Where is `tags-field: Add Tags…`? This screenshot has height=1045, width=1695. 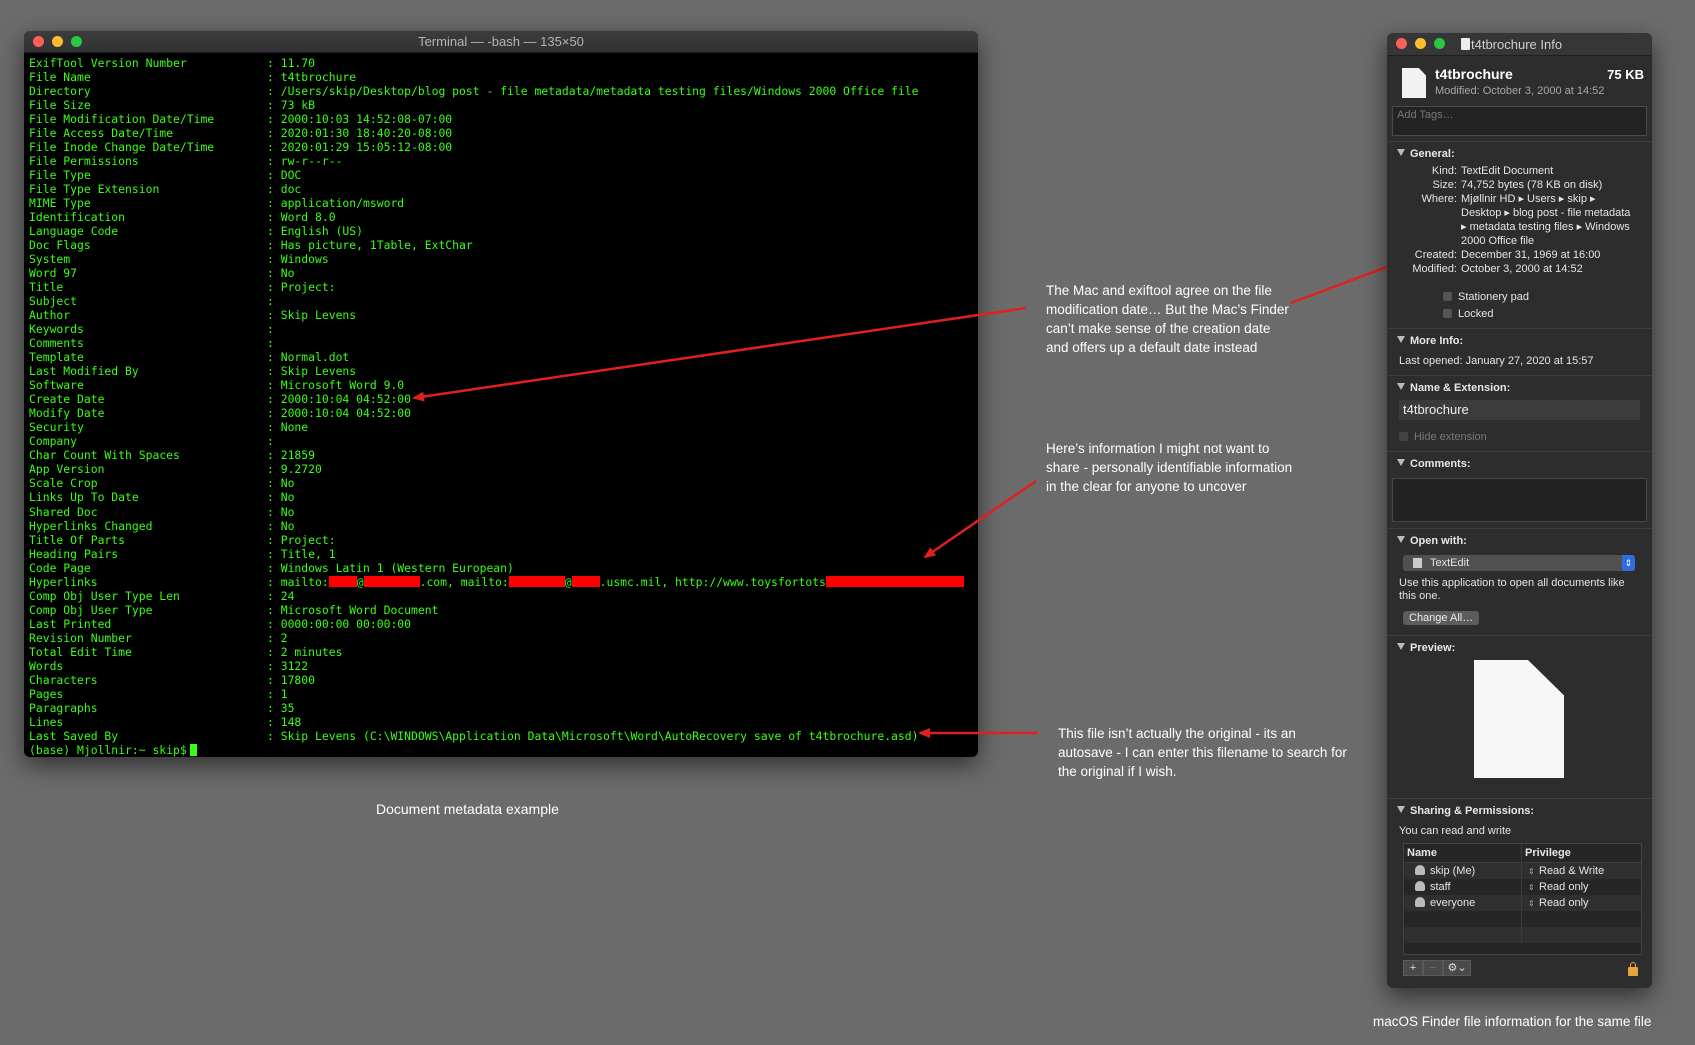
tags-field: Add Tags… is located at coordinates (1519, 121).